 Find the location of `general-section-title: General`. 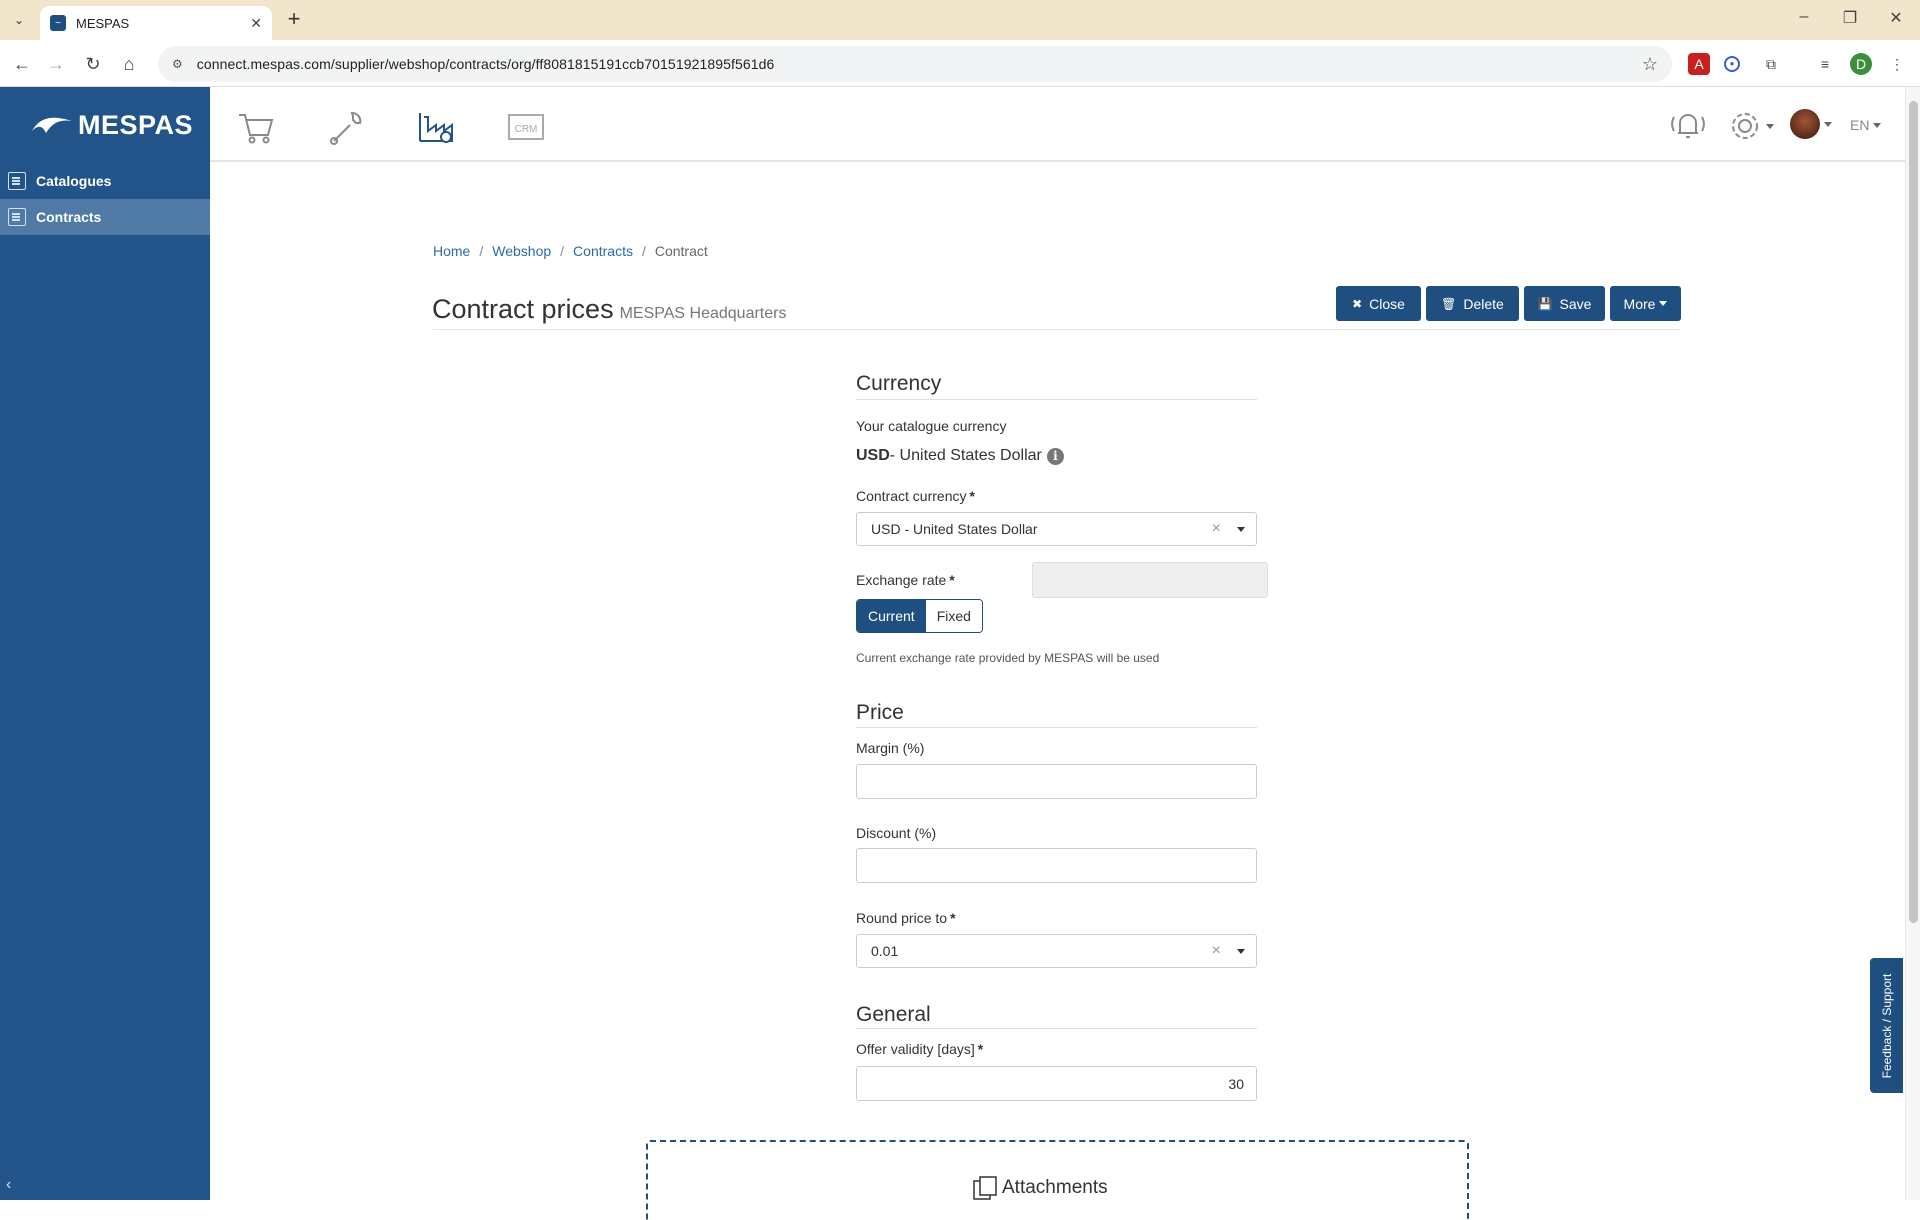

general-section-title: General is located at coordinates (893, 1014).